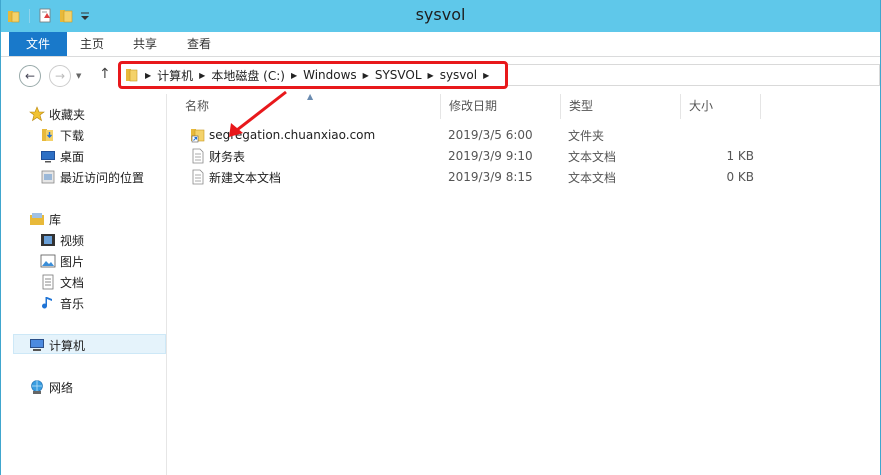 This screenshot has height=475, width=881. What do you see at coordinates (37, 114) in the screenshot?
I see `star-icon` at bounding box center [37, 114].